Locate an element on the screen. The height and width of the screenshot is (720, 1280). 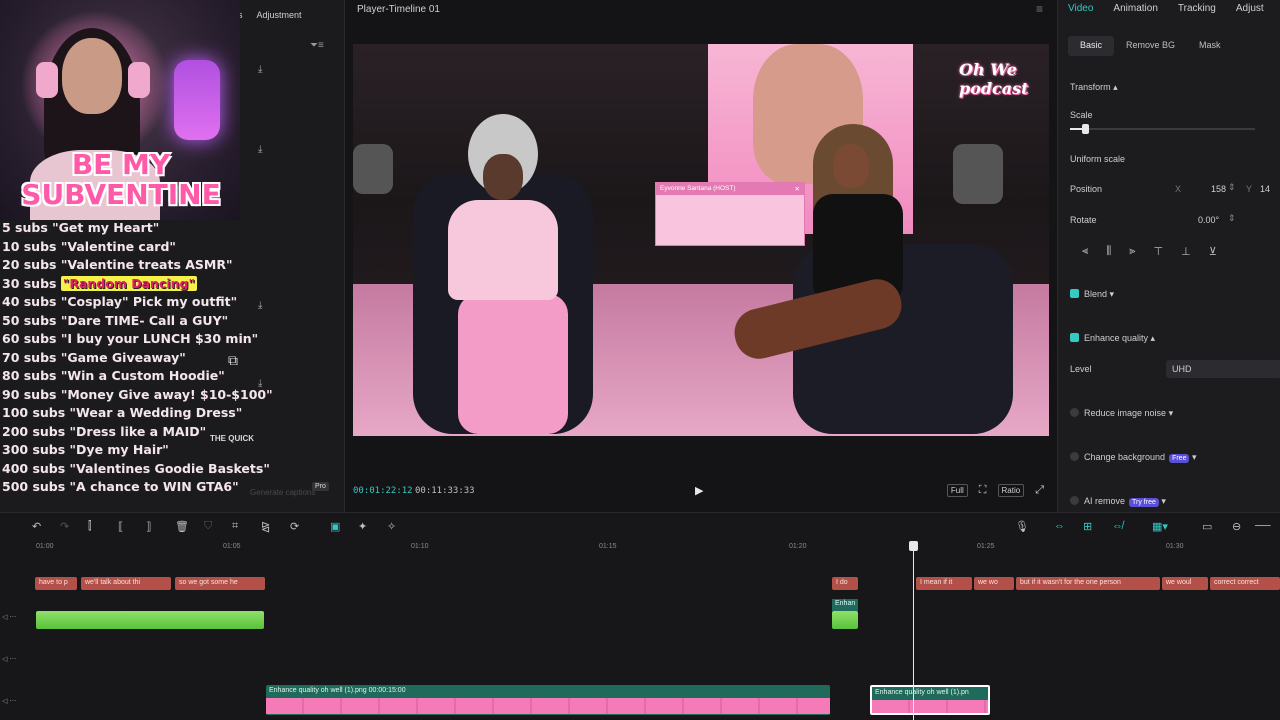
caption-clip: correct correct is located at coordinates (1245, 583).